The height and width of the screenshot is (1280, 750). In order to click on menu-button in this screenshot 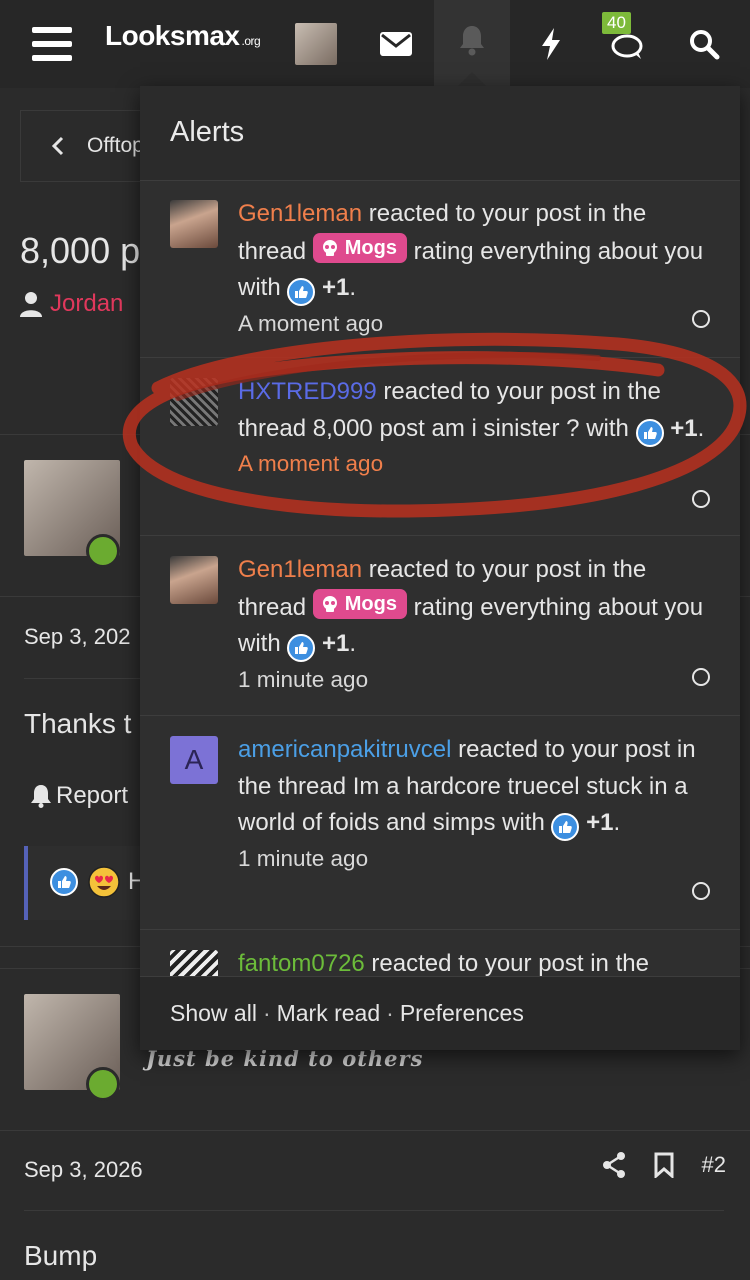, I will do `click(52, 44)`.